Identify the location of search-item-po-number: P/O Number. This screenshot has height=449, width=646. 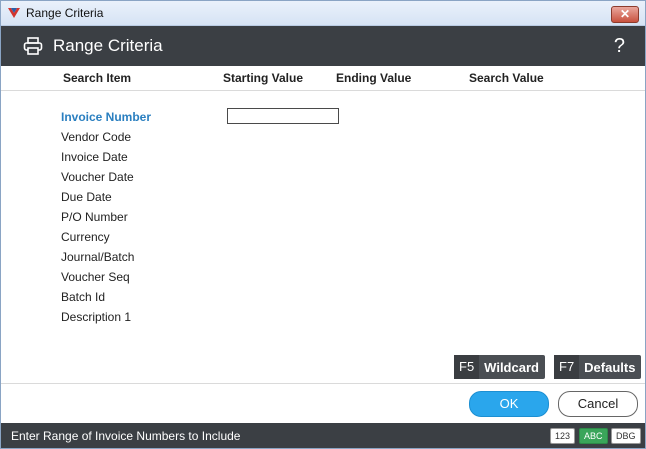
(94, 217).